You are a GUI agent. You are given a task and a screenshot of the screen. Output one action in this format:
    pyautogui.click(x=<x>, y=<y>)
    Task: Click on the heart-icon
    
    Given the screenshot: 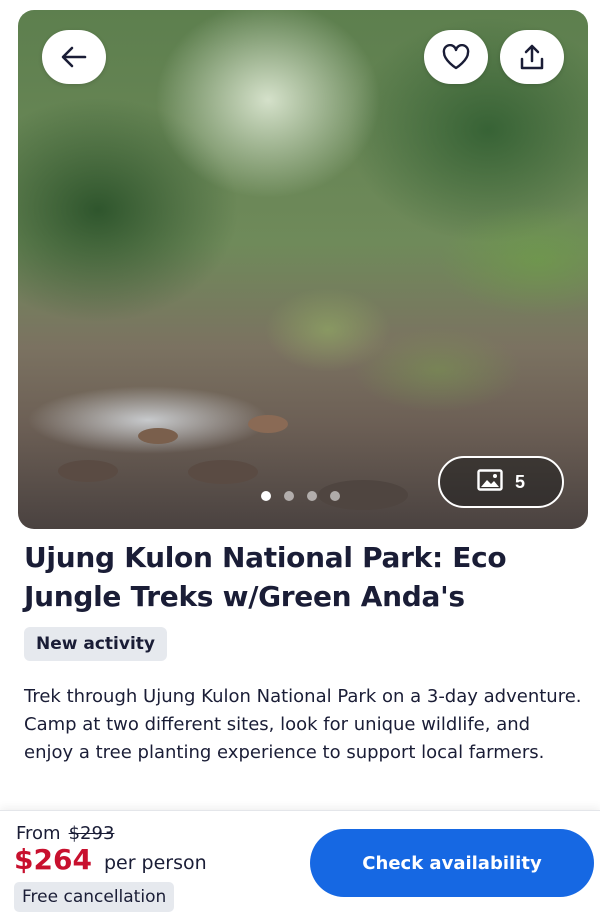 What is the action you would take?
    pyautogui.click(x=456, y=57)
    